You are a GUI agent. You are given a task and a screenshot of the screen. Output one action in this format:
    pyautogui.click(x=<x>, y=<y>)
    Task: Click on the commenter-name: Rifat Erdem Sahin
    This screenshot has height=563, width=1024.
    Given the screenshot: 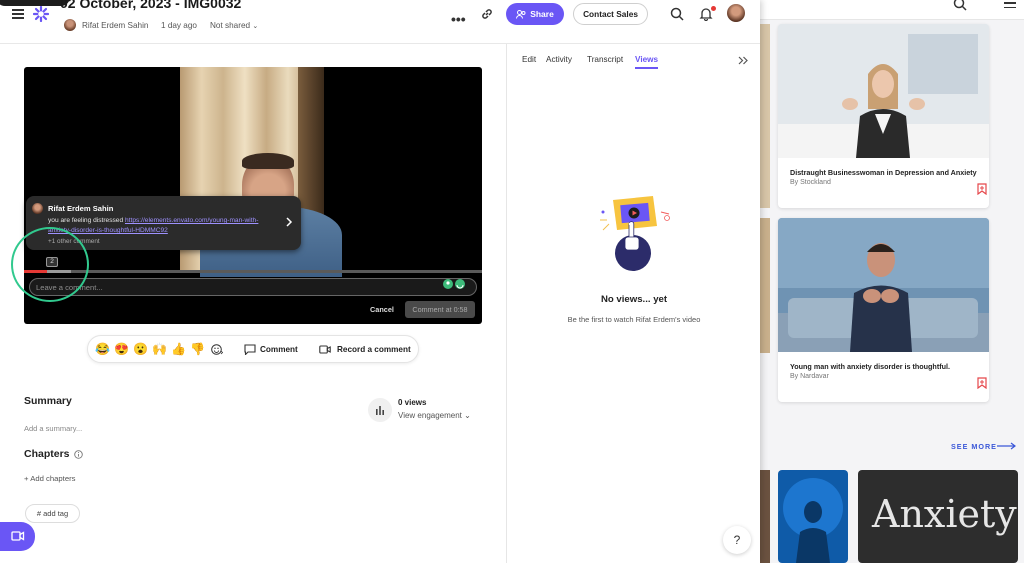 What is the action you would take?
    pyautogui.click(x=81, y=208)
    